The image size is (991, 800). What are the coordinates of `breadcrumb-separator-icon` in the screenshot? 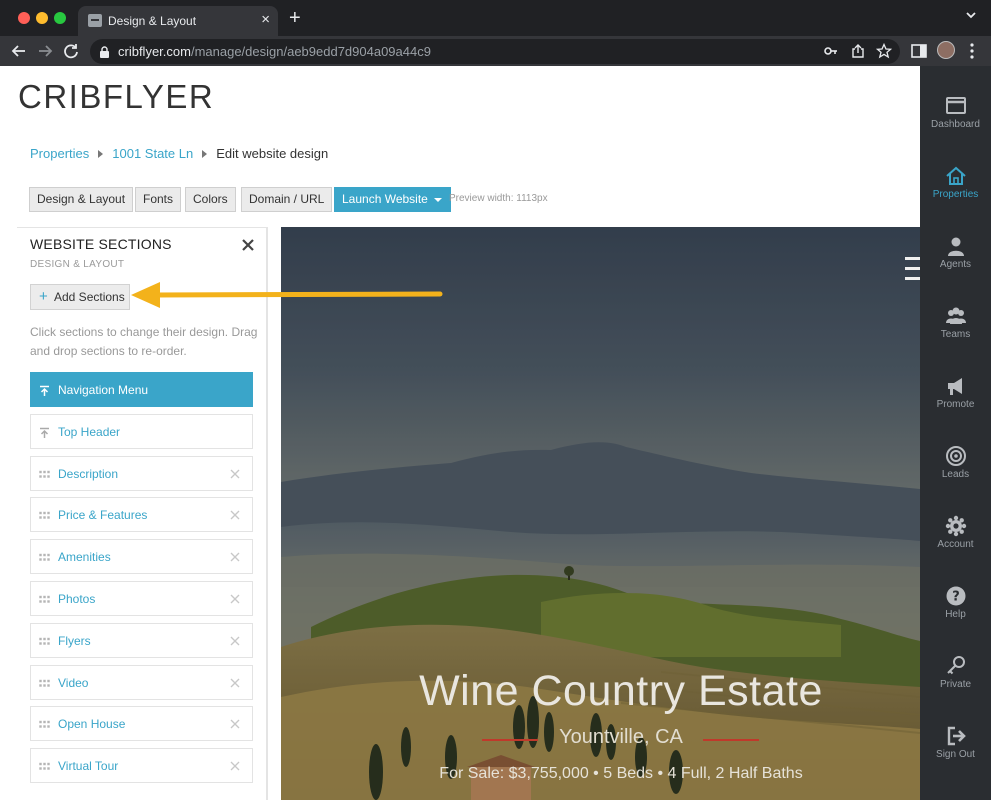 It's located at (101, 154).